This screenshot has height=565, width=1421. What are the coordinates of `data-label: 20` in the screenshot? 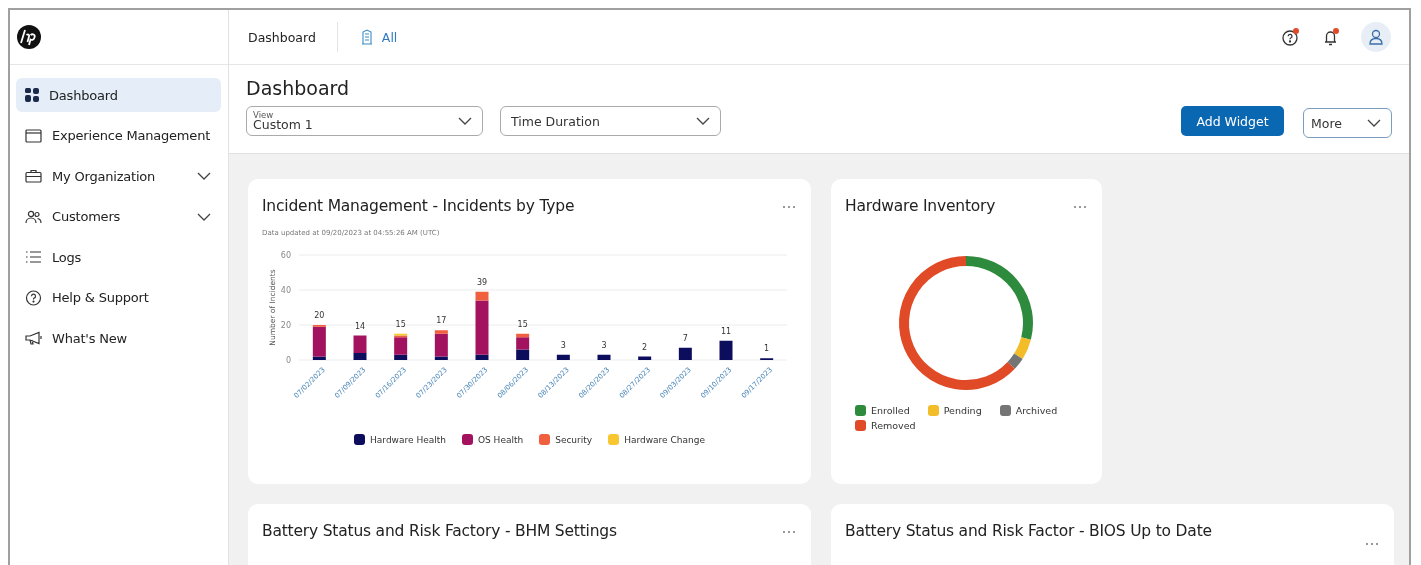 It's located at (319, 315).